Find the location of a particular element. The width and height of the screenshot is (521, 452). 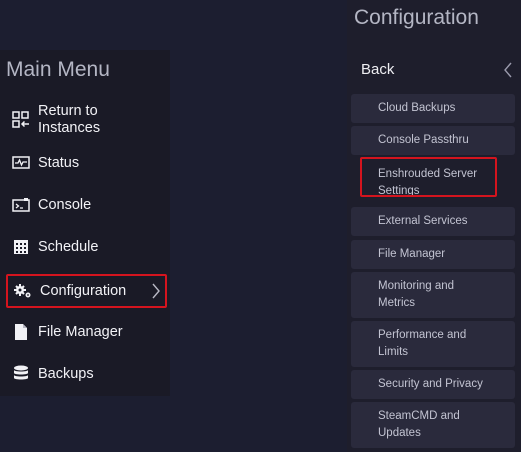

submenu-item-performance-and-limits: Performance and Limits is located at coordinates (433, 344).